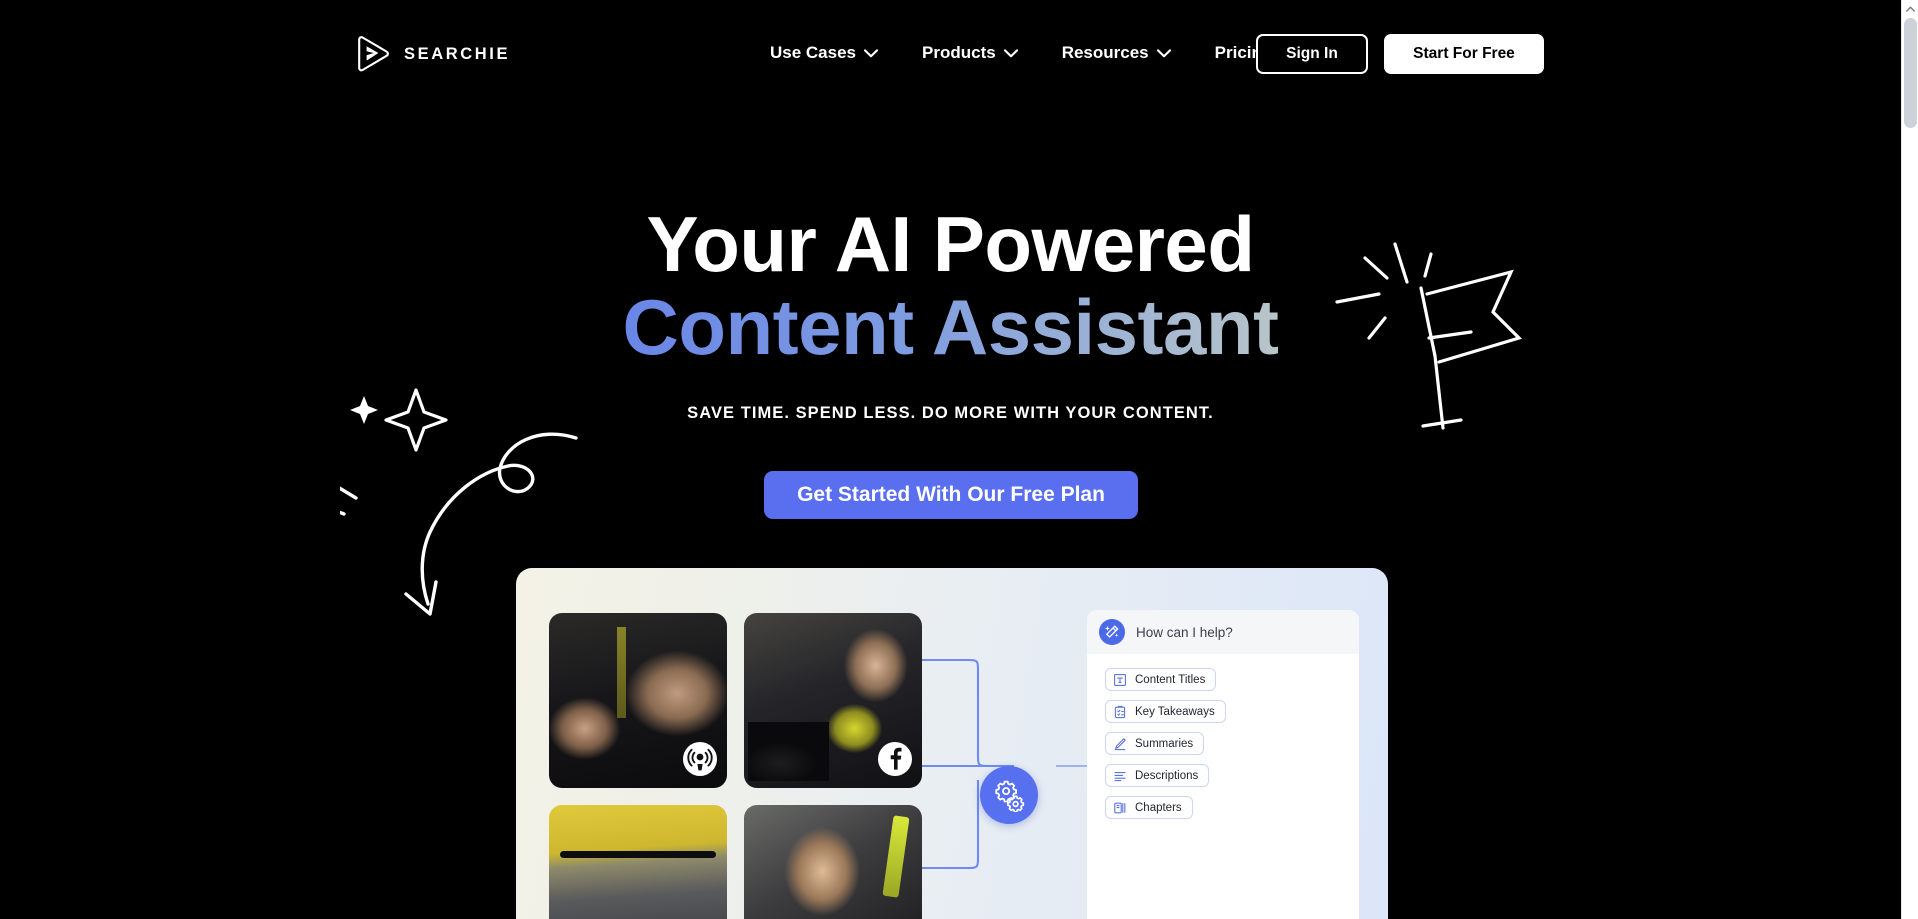  Describe the element at coordinates (950, 327) in the screenshot. I see `page-title-line2: Content Assistant` at that location.